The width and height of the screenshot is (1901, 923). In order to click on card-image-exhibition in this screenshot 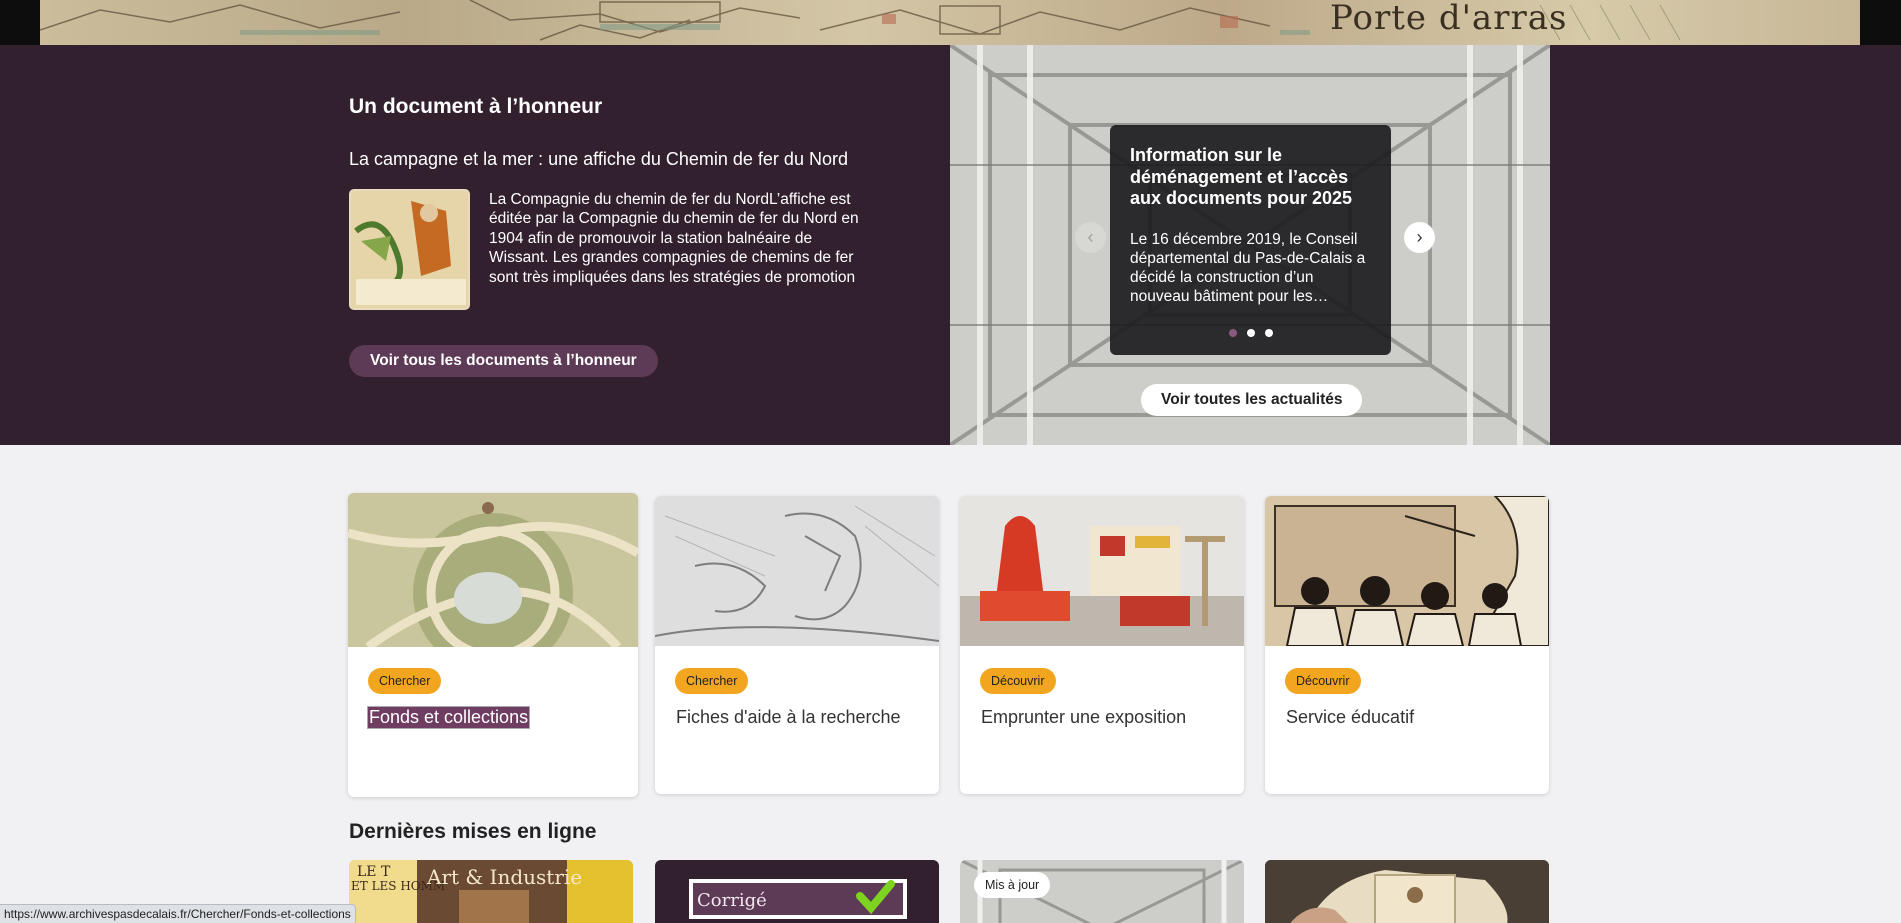, I will do `click(1102, 571)`.